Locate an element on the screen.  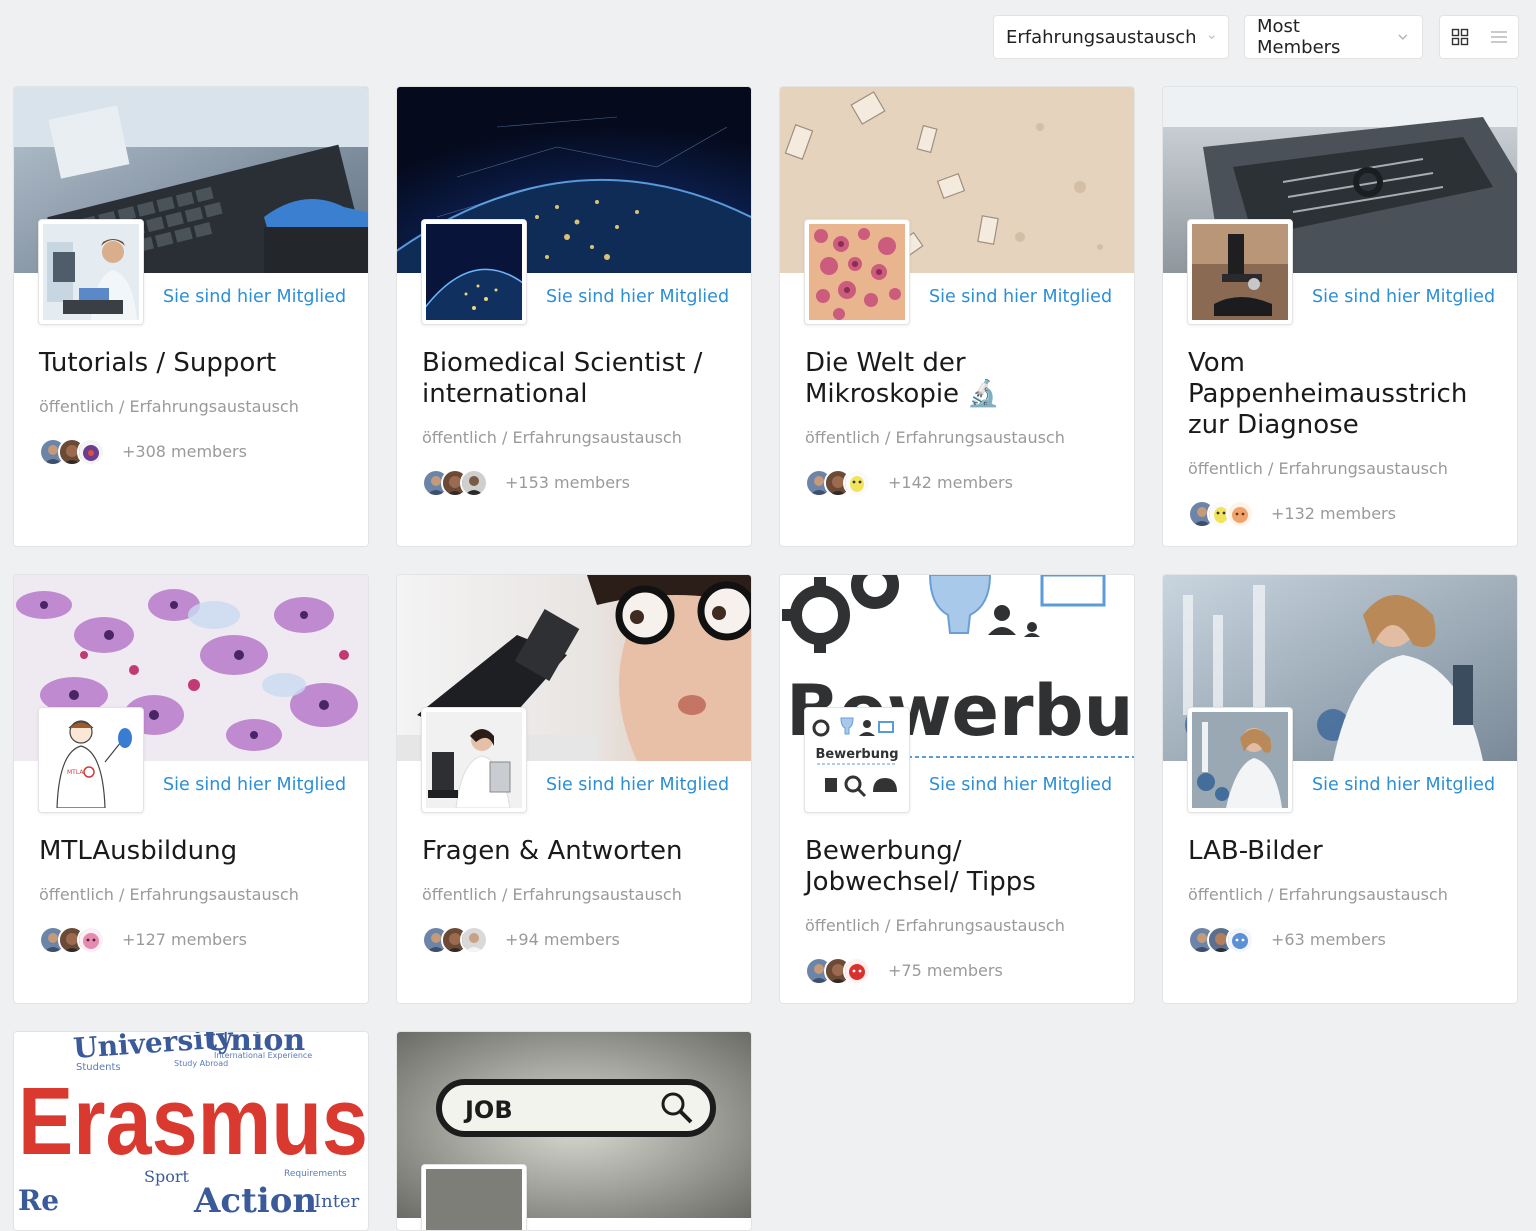
list-icon is located at coordinates (1498, 37).